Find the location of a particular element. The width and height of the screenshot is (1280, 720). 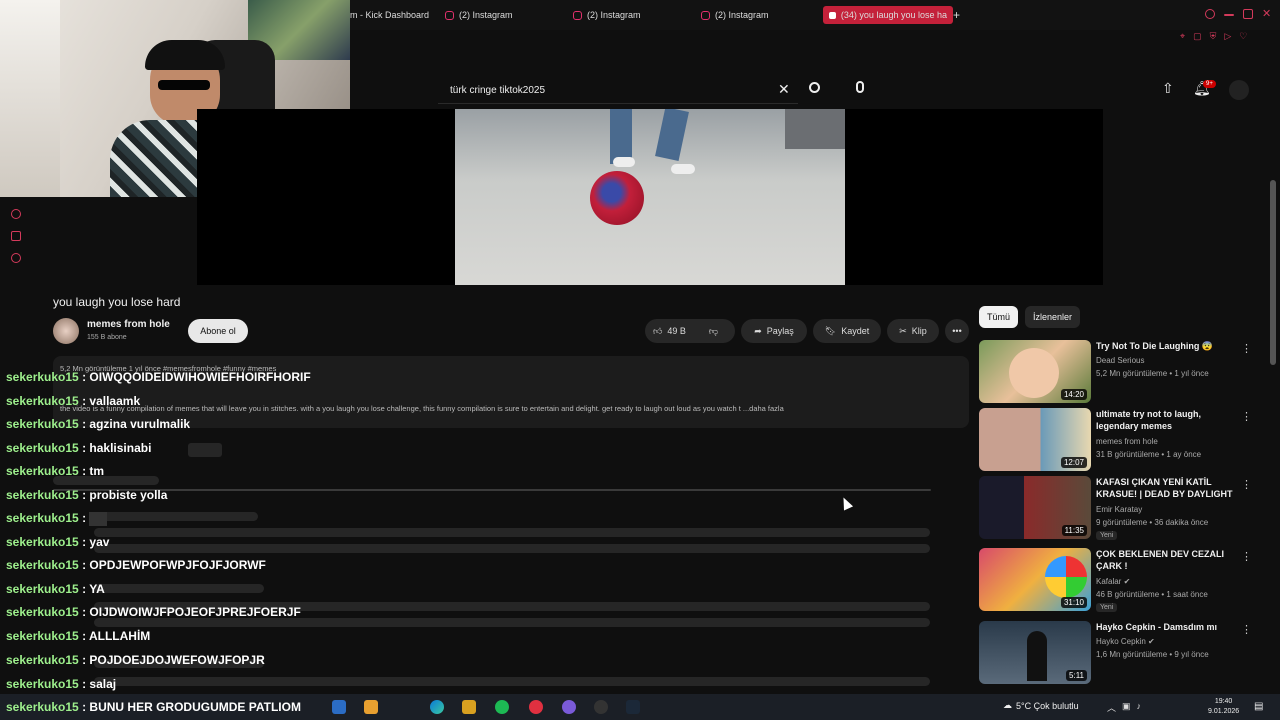

recommendation-title: ÇOK BEKLENEN DEV CEZALI ÇARK ! is located at coordinates (1166, 560).